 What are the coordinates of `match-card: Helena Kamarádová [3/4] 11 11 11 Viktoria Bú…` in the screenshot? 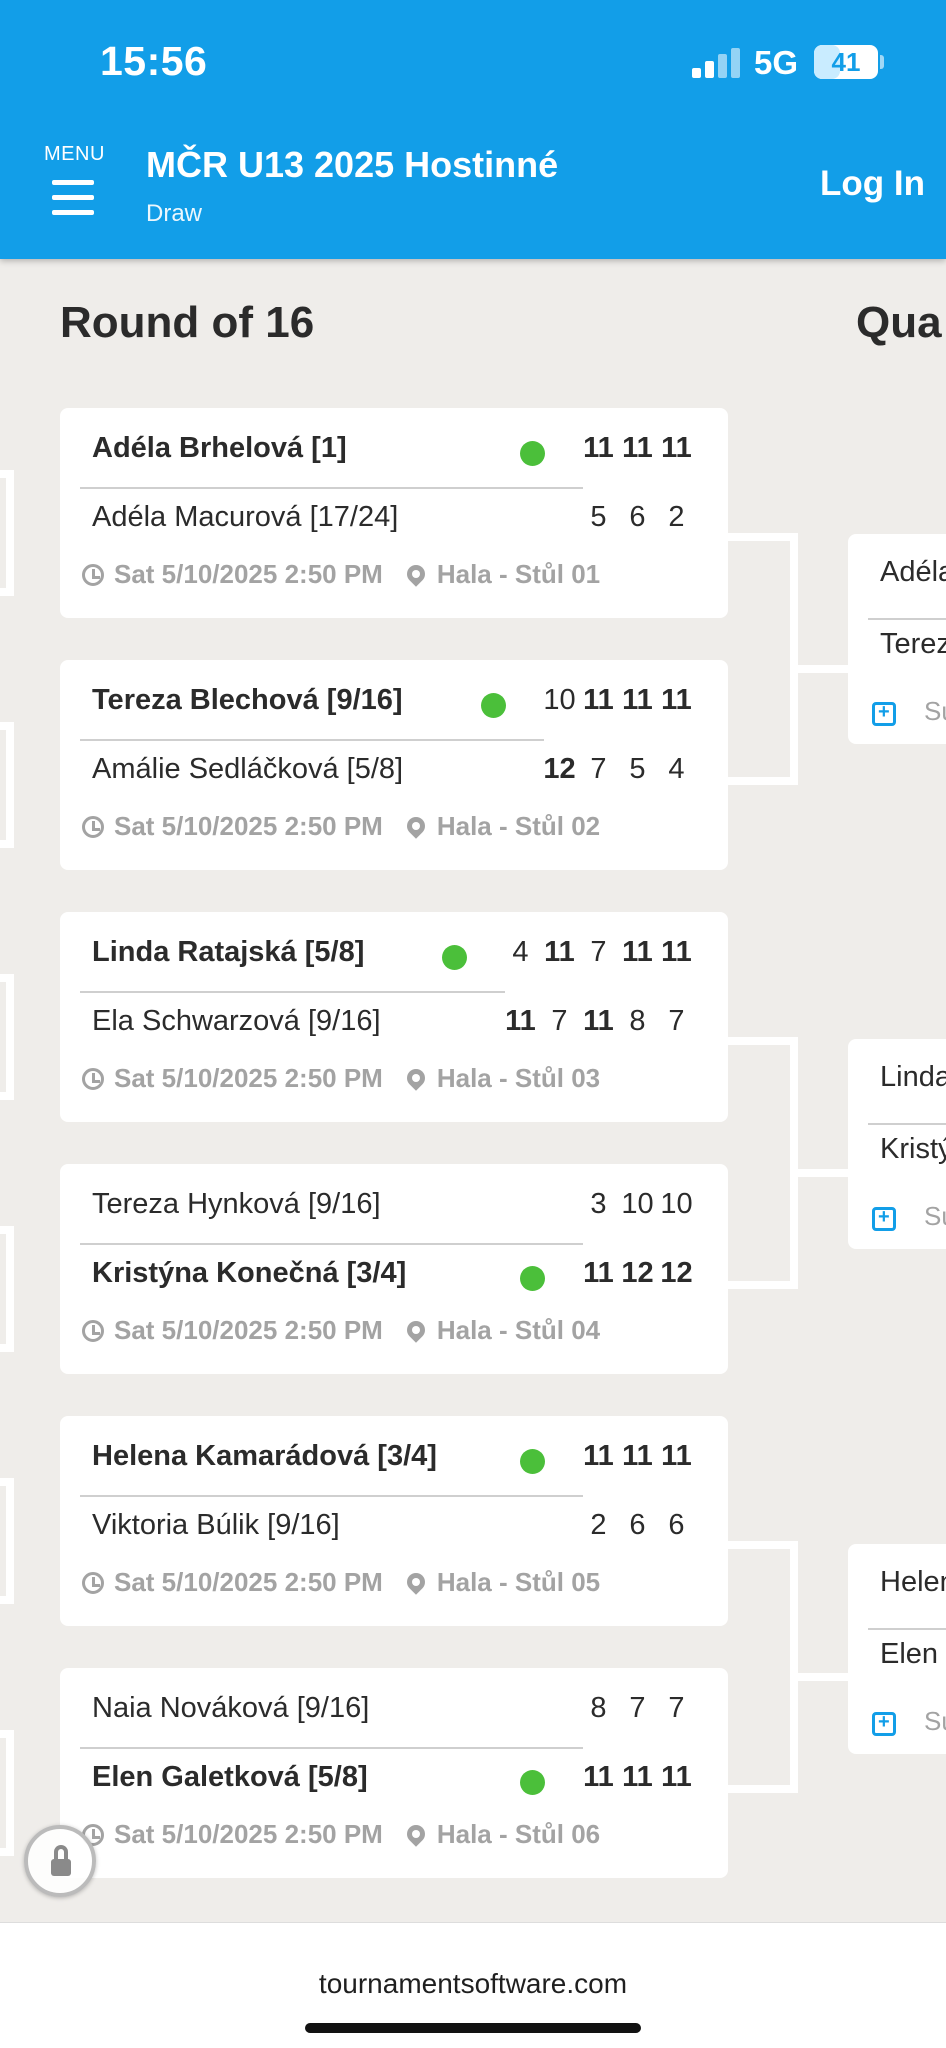 It's located at (394, 1521).